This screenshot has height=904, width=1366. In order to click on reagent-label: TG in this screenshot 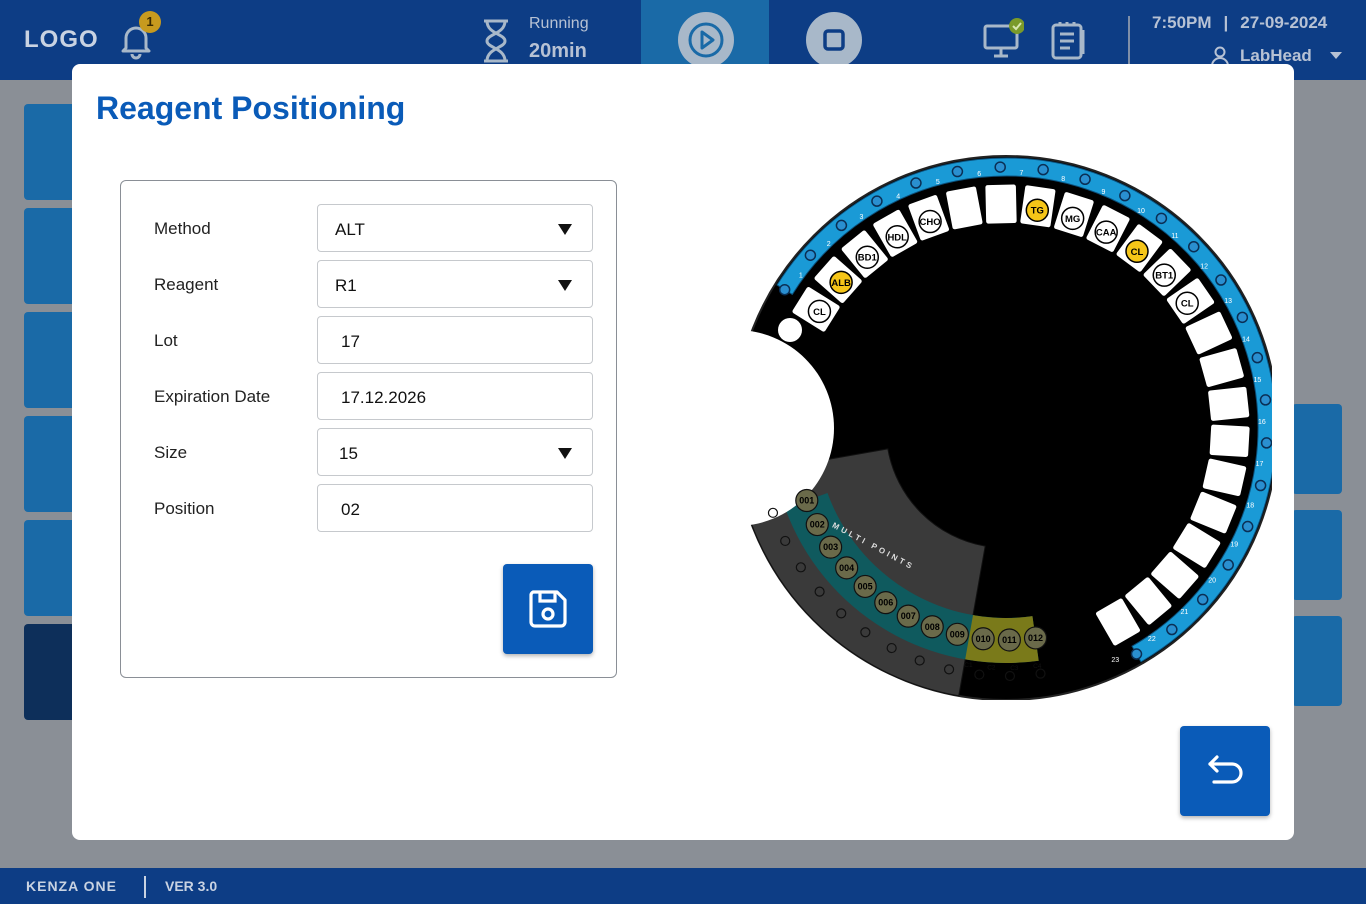, I will do `click(1037, 211)`.